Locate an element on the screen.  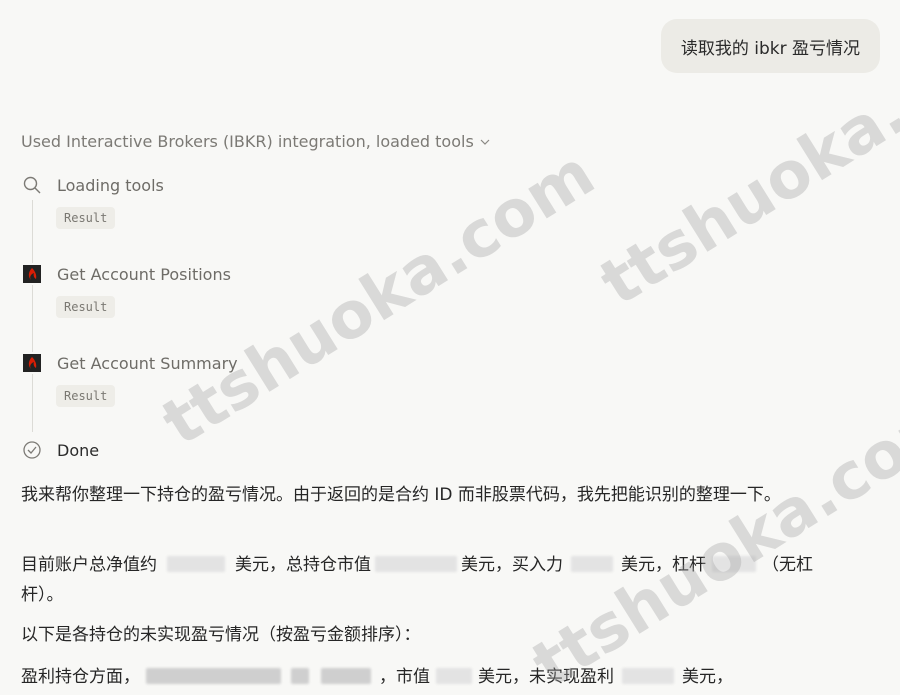
step-get-account-summary: Get Account Summary is located at coordinates (129, 363).